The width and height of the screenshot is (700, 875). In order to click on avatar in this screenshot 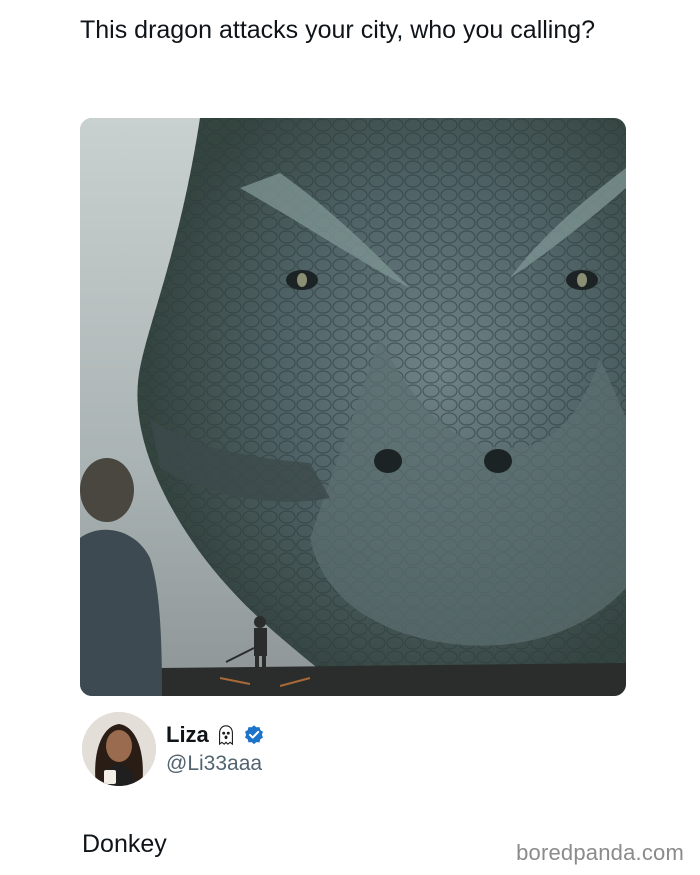, I will do `click(119, 749)`.